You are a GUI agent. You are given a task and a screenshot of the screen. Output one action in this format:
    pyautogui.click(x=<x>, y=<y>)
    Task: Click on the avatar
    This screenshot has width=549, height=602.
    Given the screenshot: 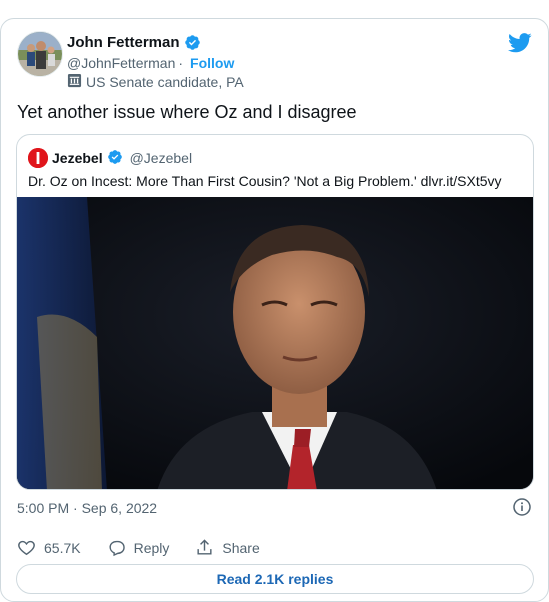 What is the action you would take?
    pyautogui.click(x=40, y=54)
    